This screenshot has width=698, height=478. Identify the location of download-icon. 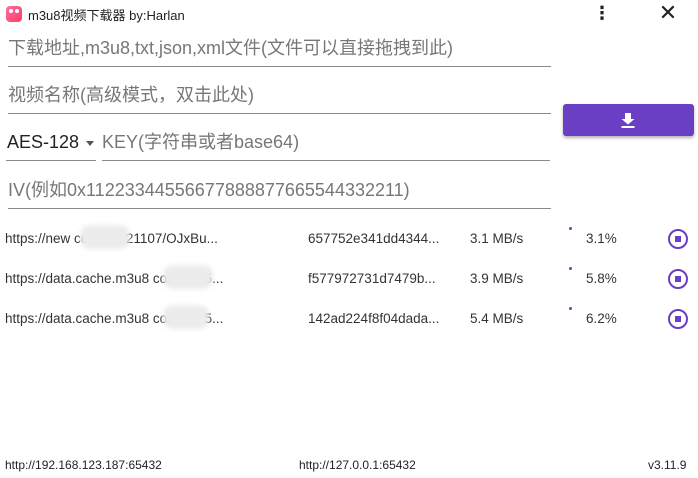
(628, 120).